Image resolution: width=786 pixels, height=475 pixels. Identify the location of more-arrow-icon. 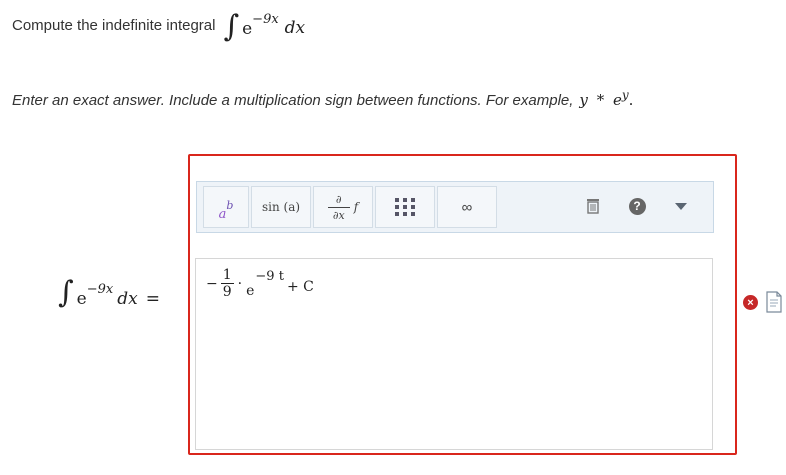
(681, 206).